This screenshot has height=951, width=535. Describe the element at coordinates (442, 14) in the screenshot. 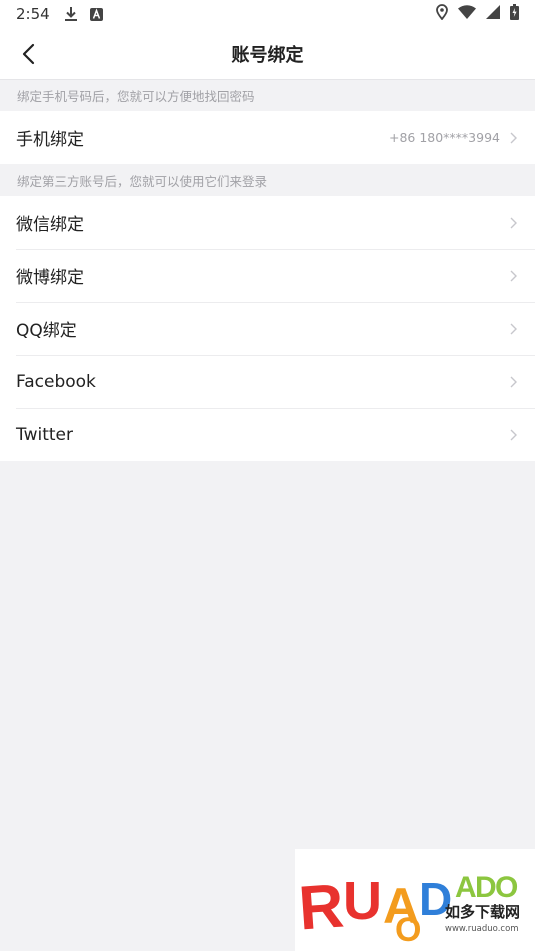

I see `location-icon` at that location.